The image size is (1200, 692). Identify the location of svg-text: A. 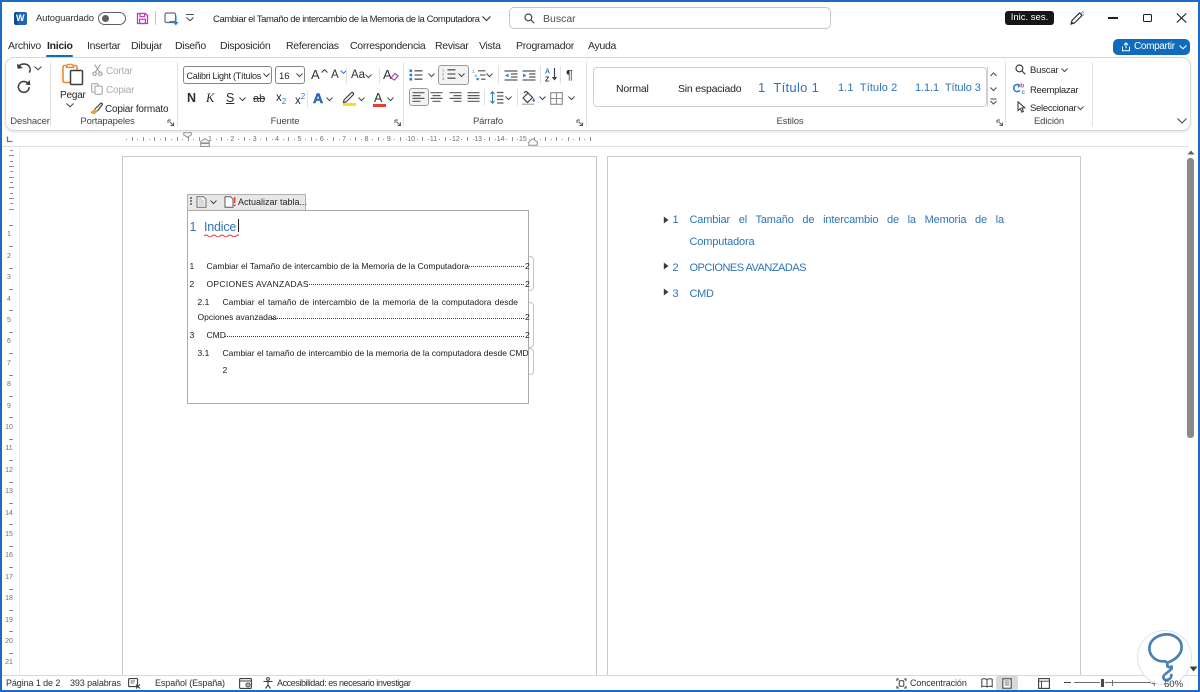
(547, 72).